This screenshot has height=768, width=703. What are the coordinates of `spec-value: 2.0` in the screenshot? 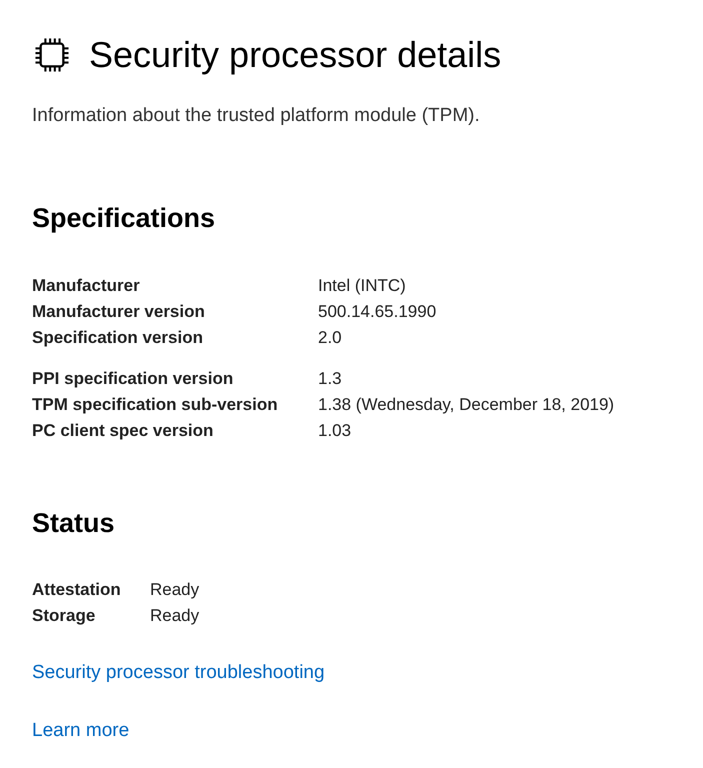 It's located at (330, 338).